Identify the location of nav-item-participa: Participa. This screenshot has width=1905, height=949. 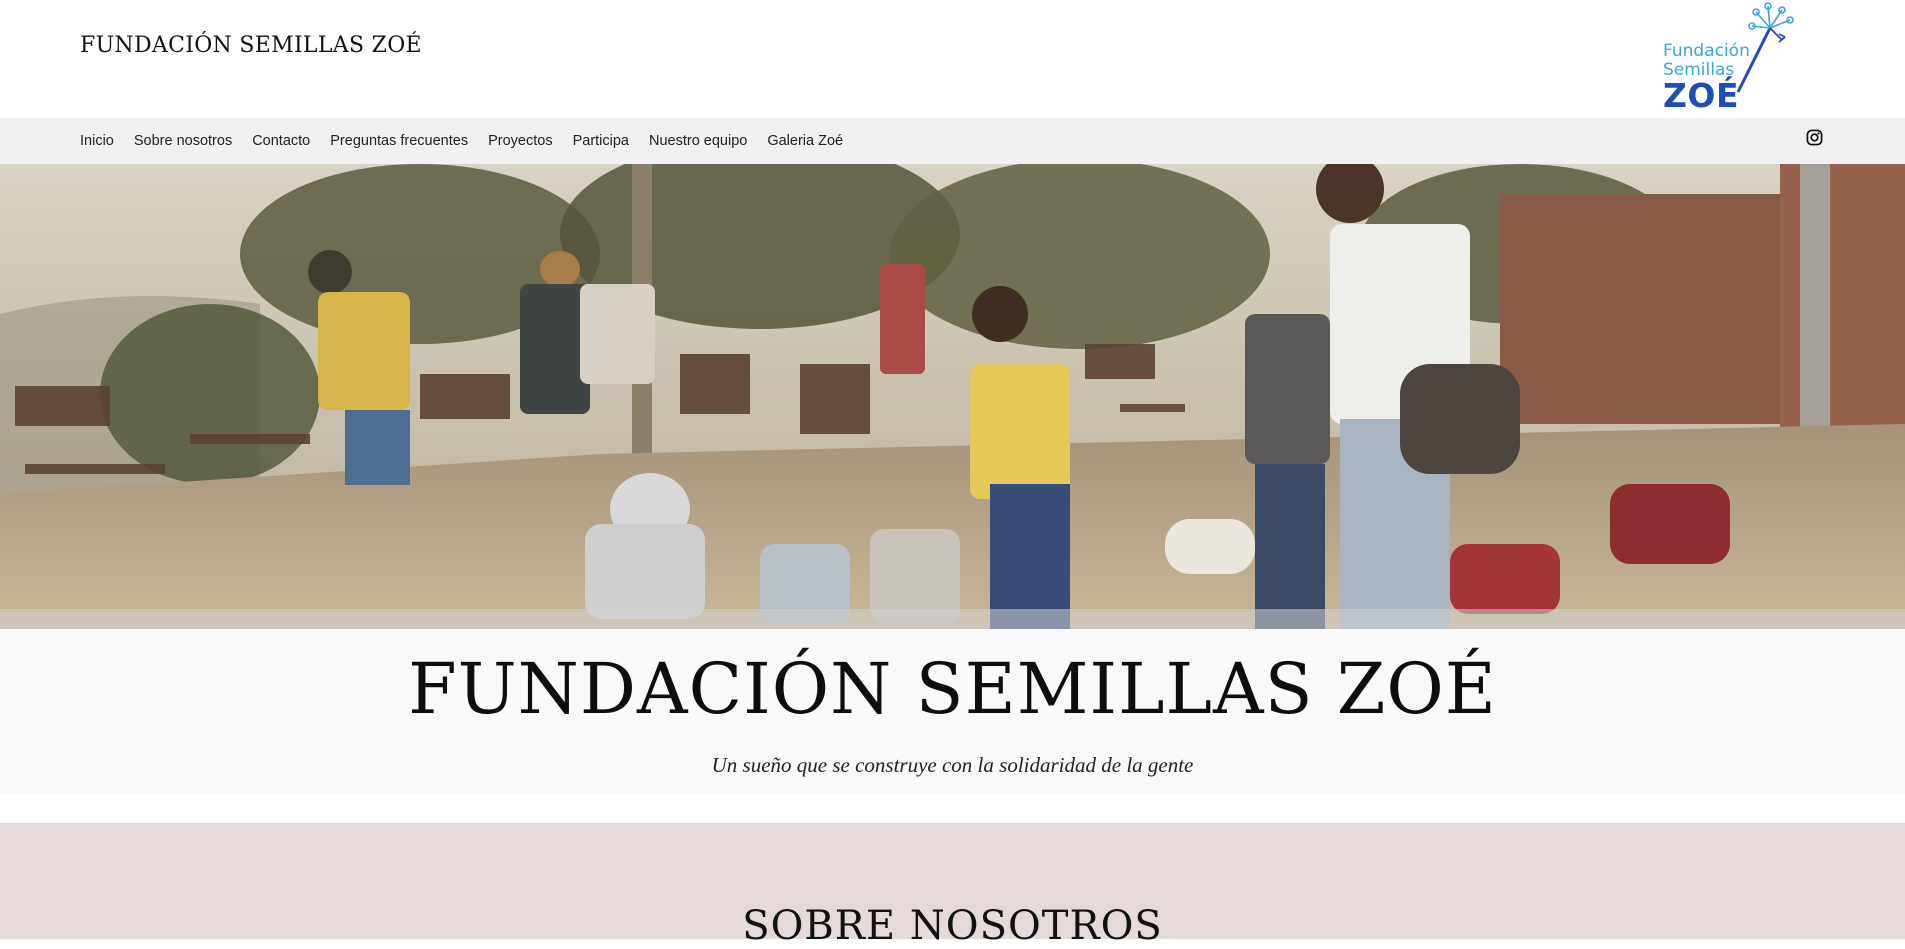
(601, 141).